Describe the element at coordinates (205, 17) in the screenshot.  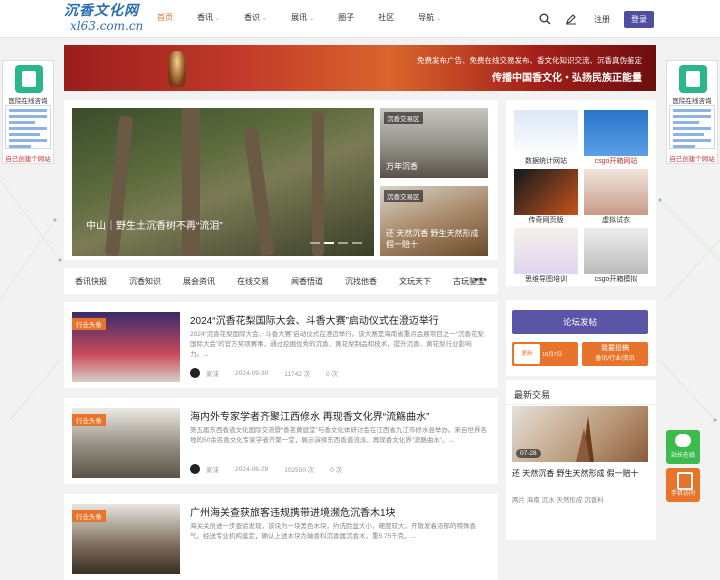
I see `nav-label: 香讯` at that location.